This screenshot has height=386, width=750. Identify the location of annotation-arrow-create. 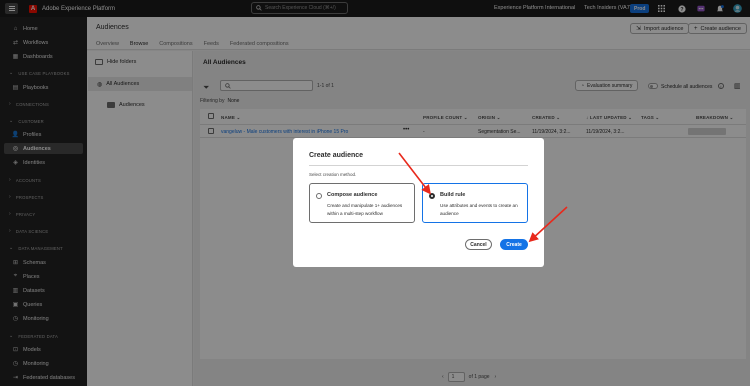
(548, 224).